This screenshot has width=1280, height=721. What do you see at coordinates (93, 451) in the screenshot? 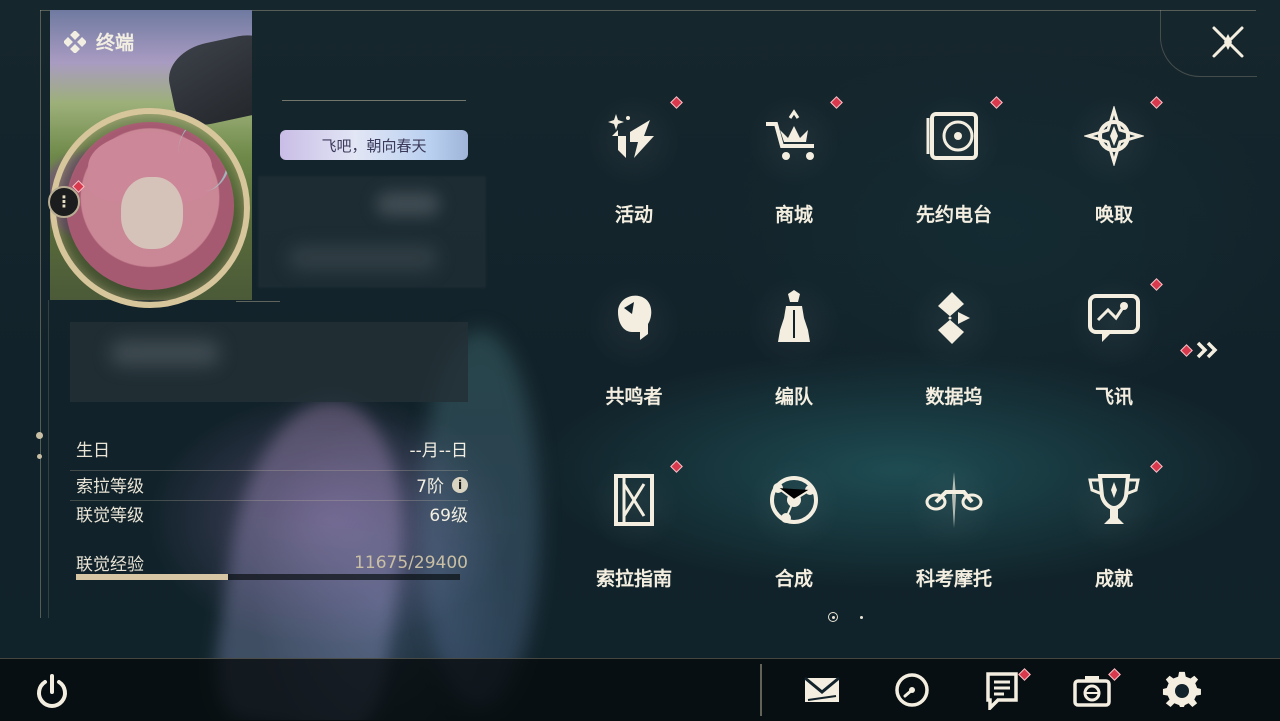
I see `stat-label: 生日` at bounding box center [93, 451].